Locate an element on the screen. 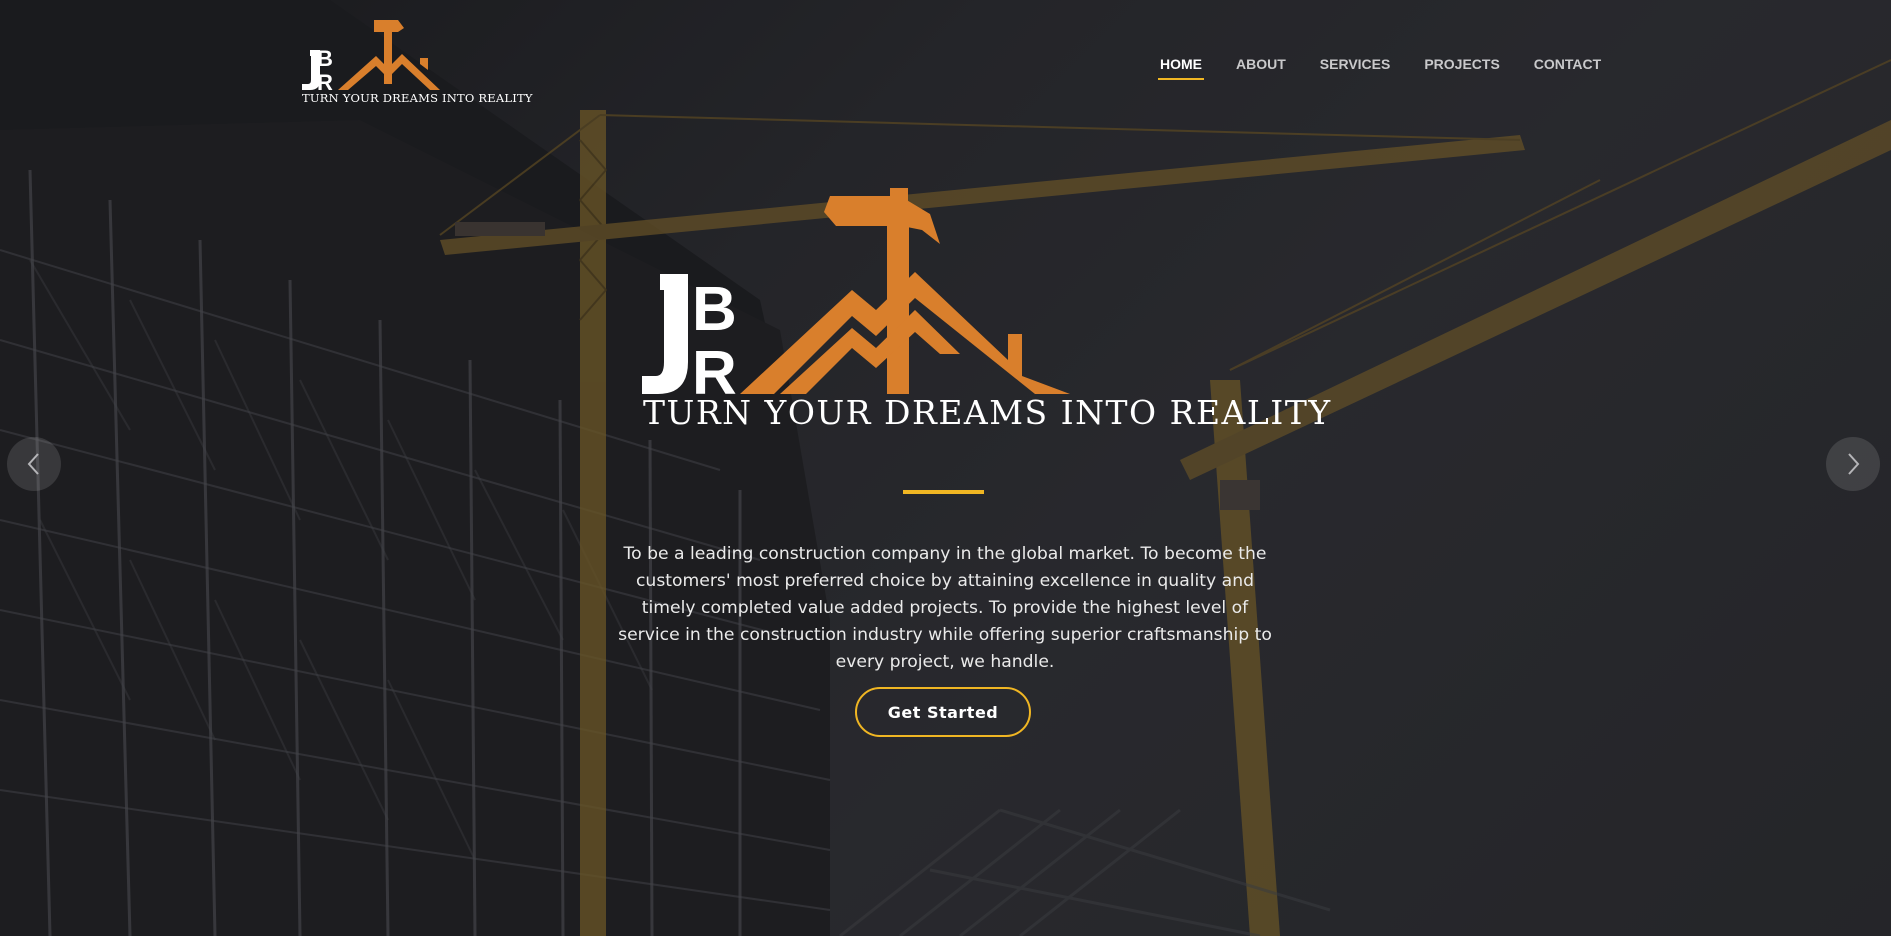  carousel-prev-button is located at coordinates (34, 464).